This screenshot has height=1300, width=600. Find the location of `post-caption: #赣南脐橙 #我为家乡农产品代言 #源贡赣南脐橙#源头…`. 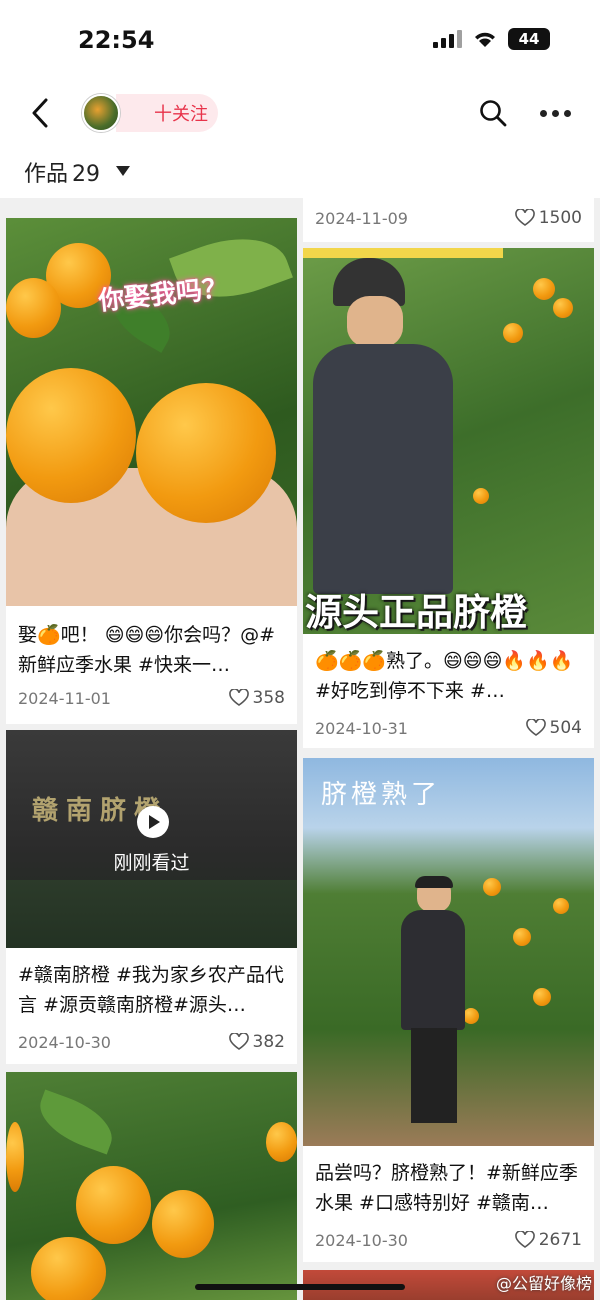

post-caption: #赣南脐橙 #我为家乡农产品代言 #源贡赣南脐橙#源头… is located at coordinates (151, 990).